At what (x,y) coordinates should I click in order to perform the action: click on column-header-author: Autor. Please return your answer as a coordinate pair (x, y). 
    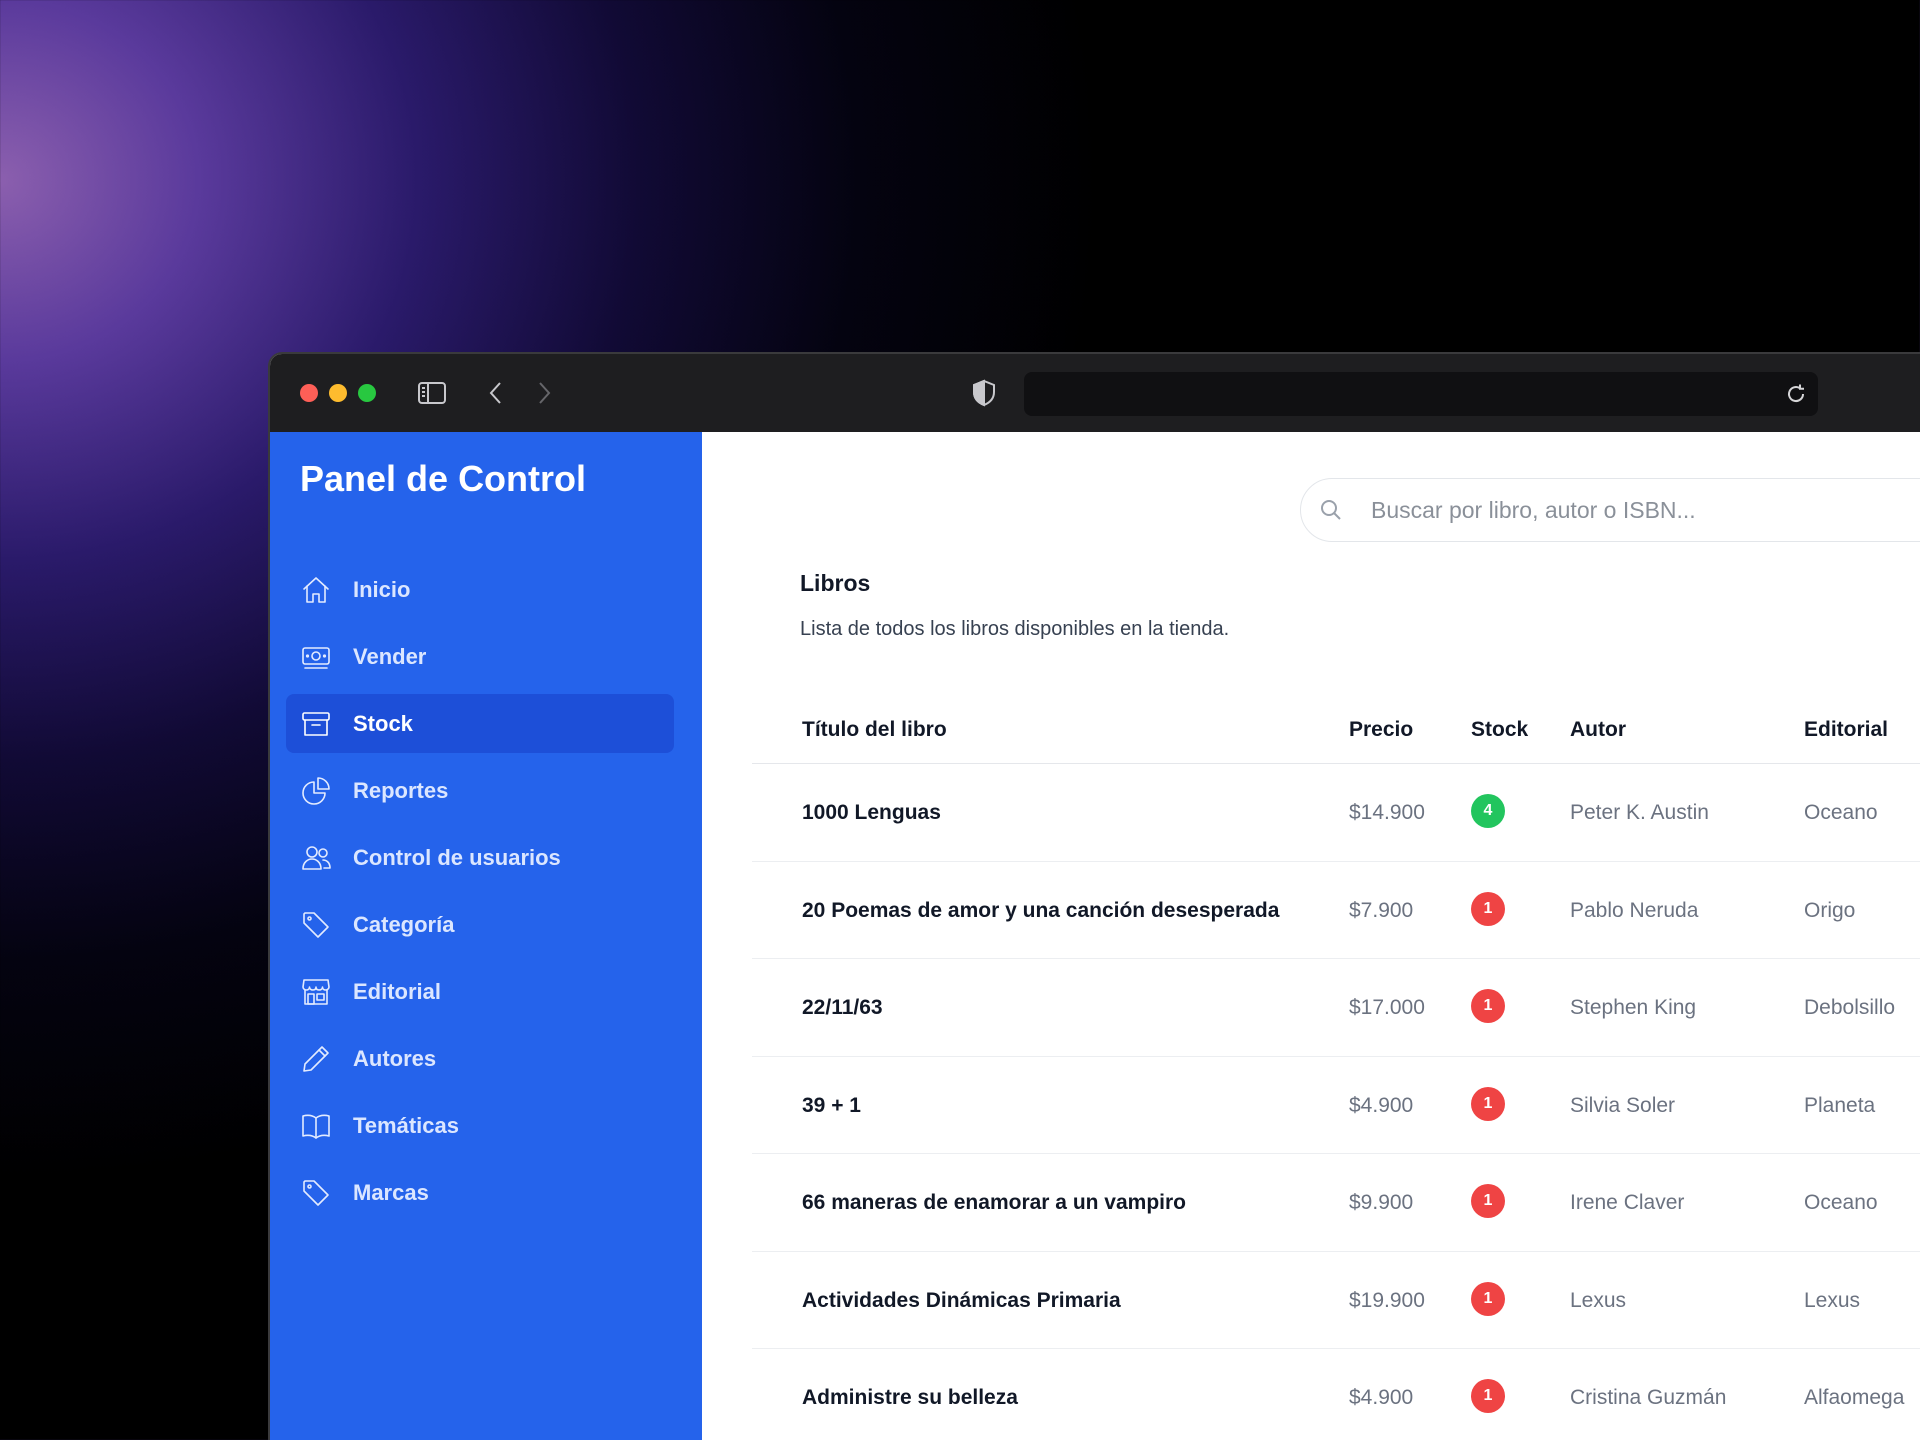
    Looking at the image, I should click on (1598, 730).